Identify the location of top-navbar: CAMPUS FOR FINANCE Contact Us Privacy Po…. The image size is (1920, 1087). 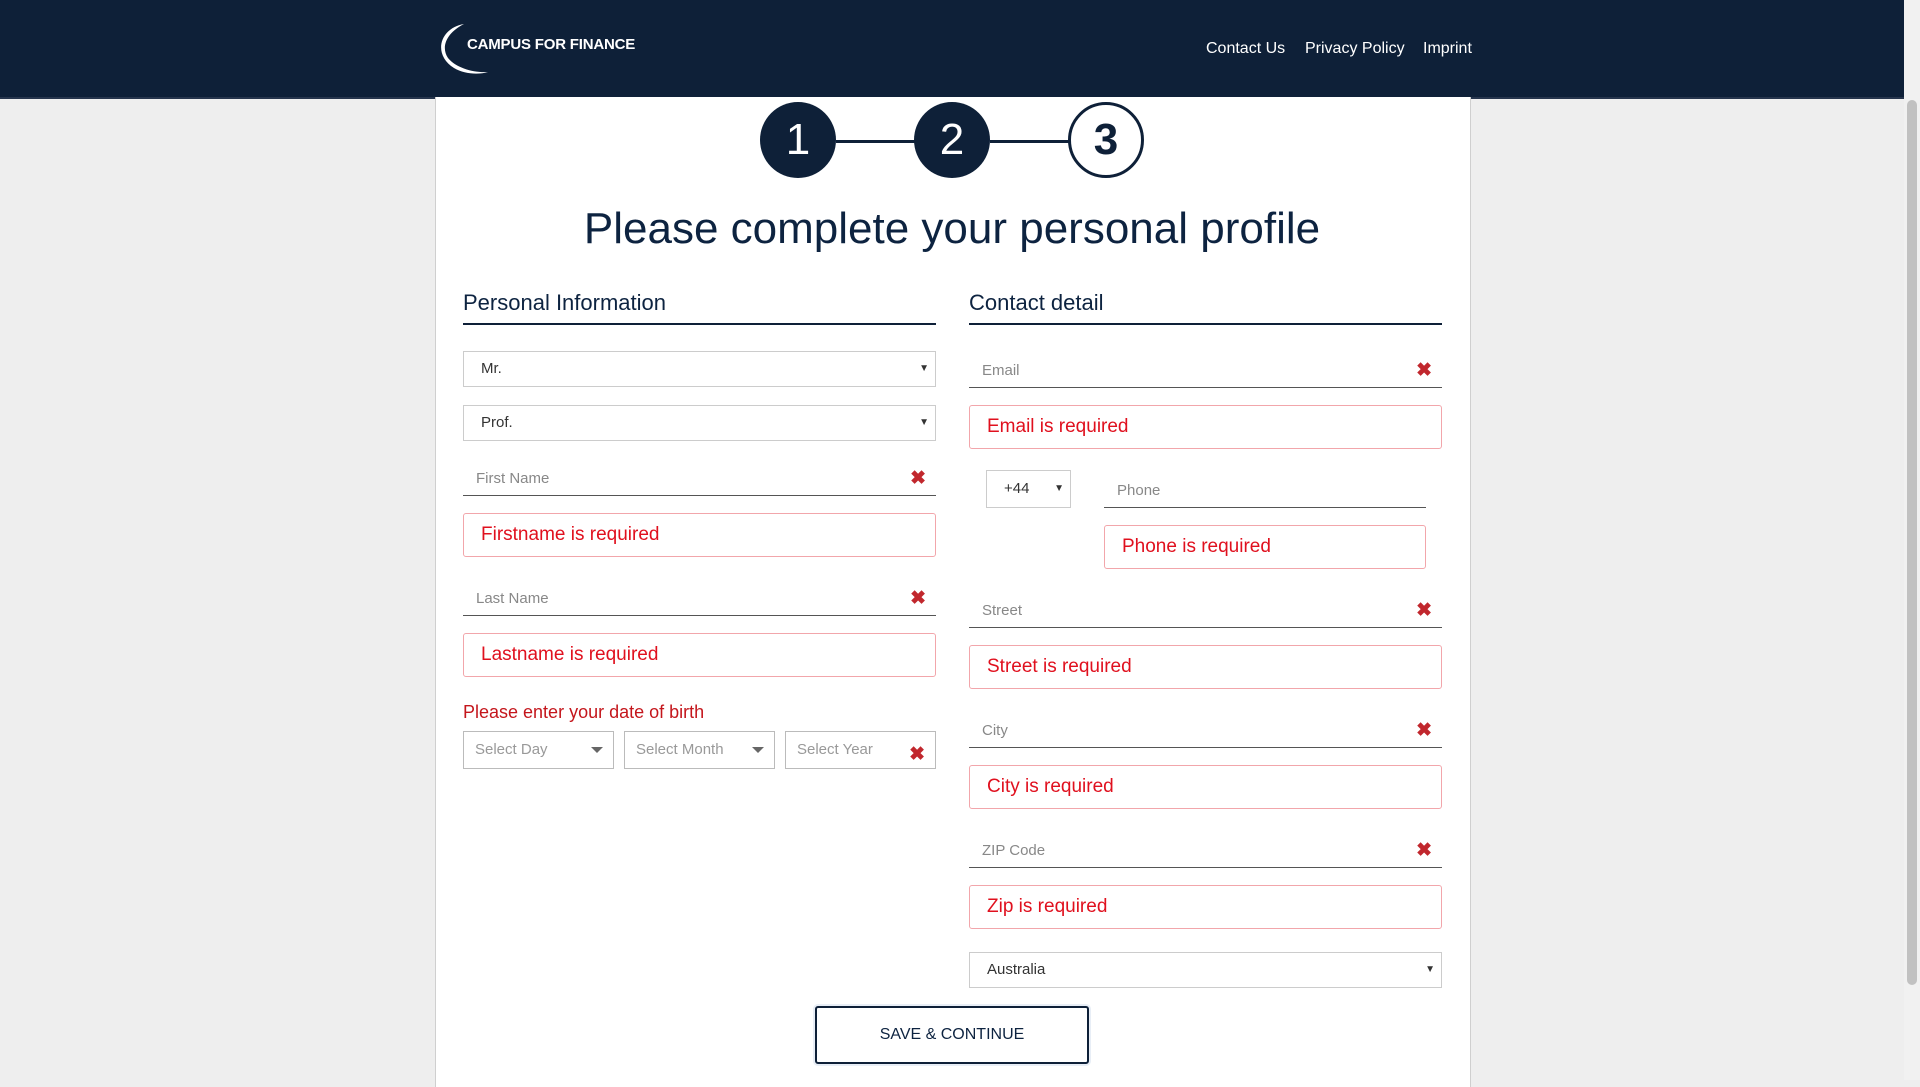
(952, 49).